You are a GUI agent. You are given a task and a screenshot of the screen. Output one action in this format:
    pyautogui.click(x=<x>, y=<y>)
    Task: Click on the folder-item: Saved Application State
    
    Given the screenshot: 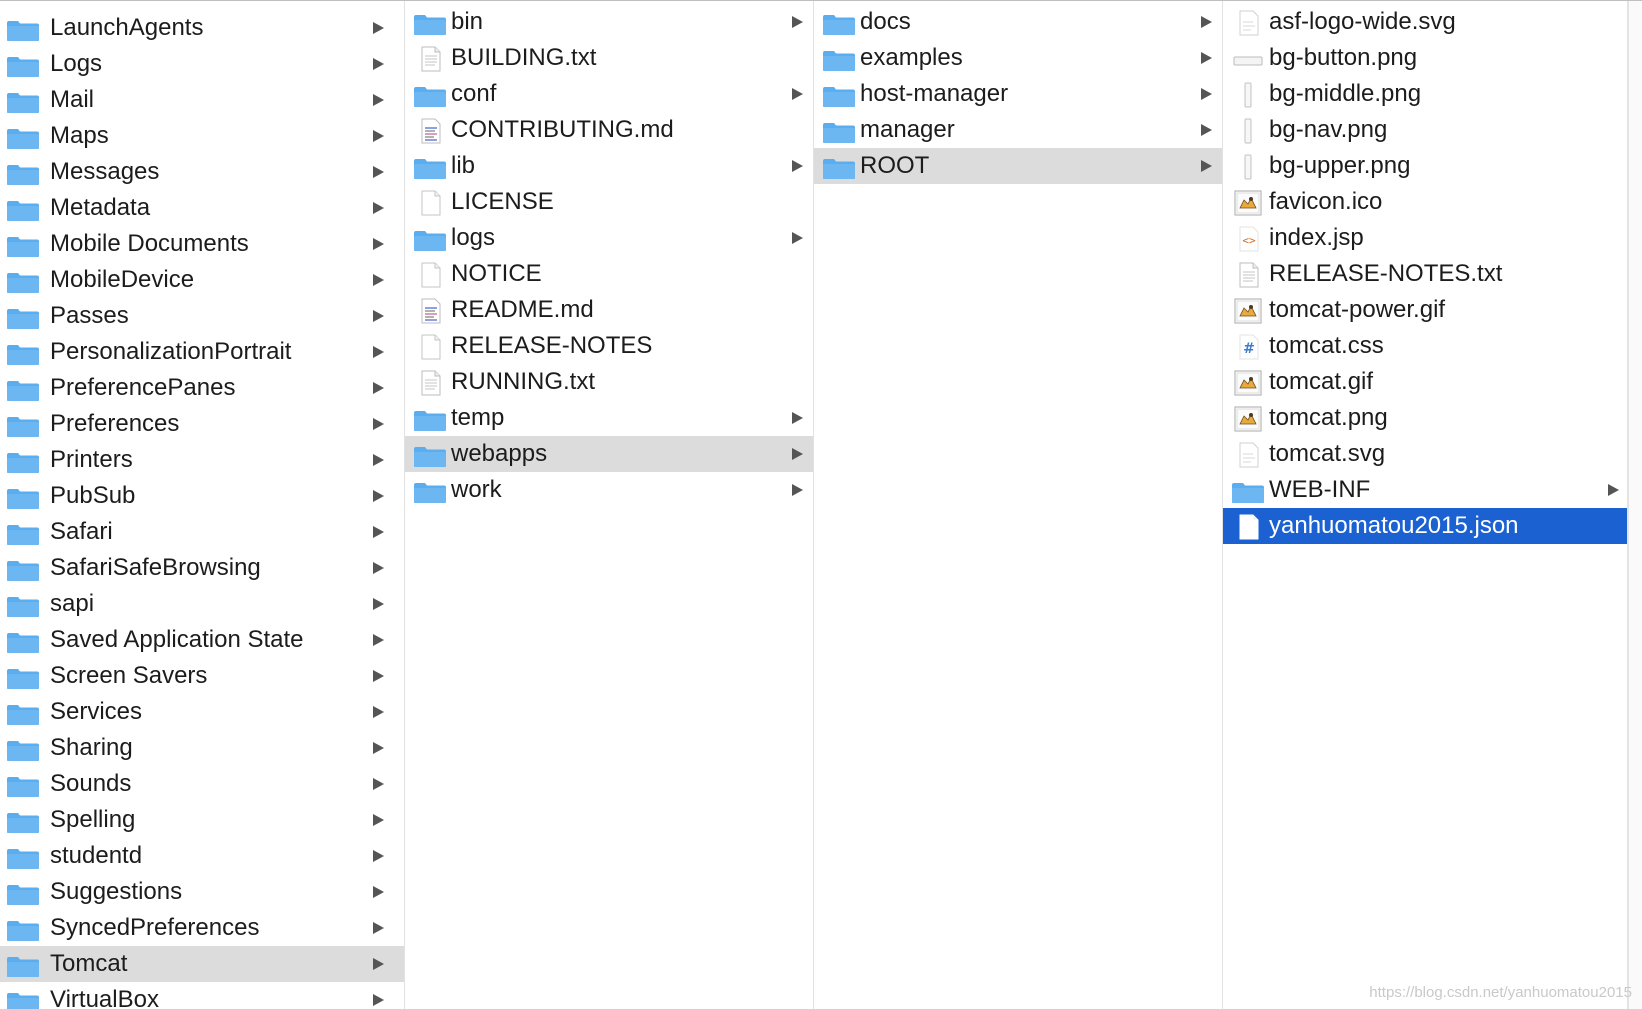 What is the action you would take?
    pyautogui.click(x=202, y=640)
    